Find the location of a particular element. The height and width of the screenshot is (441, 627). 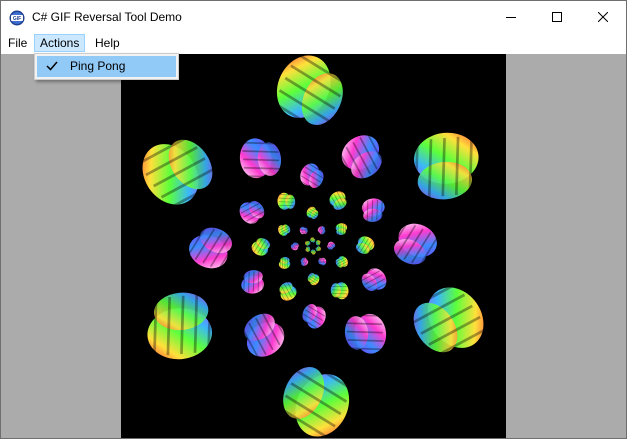

menu-bar: File Actions Help is located at coordinates (313, 43).